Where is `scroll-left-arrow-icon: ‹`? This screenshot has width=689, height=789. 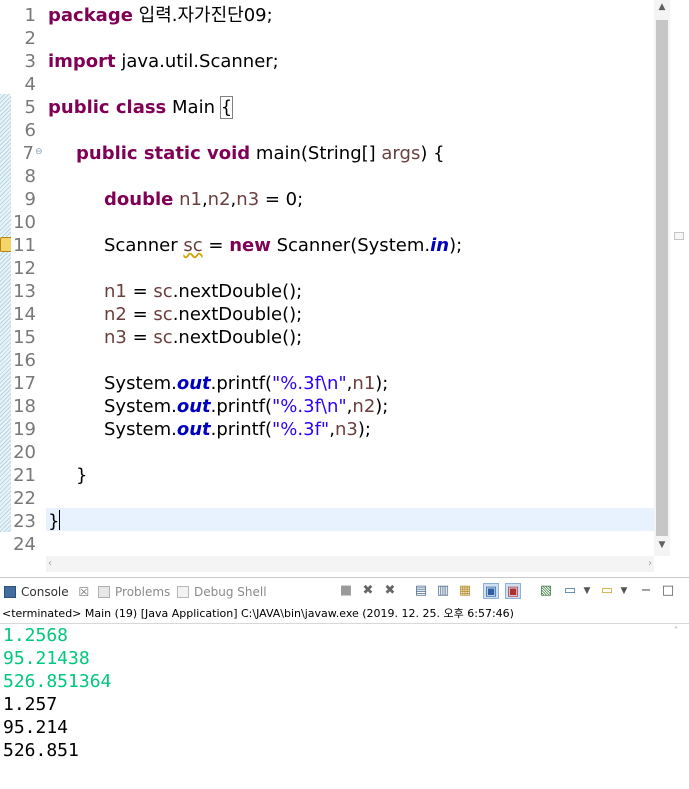
scroll-left-arrow-icon: ‹ is located at coordinates (55, 564).